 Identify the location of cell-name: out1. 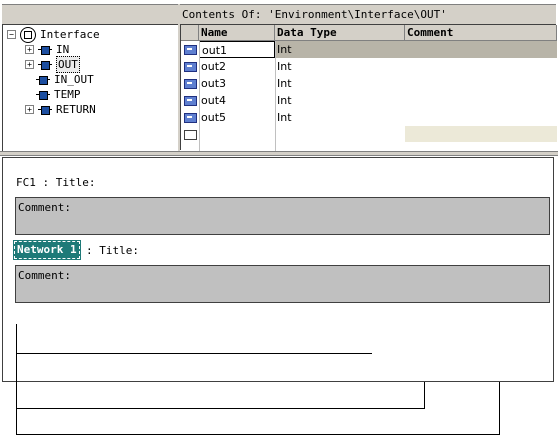
(237, 49).